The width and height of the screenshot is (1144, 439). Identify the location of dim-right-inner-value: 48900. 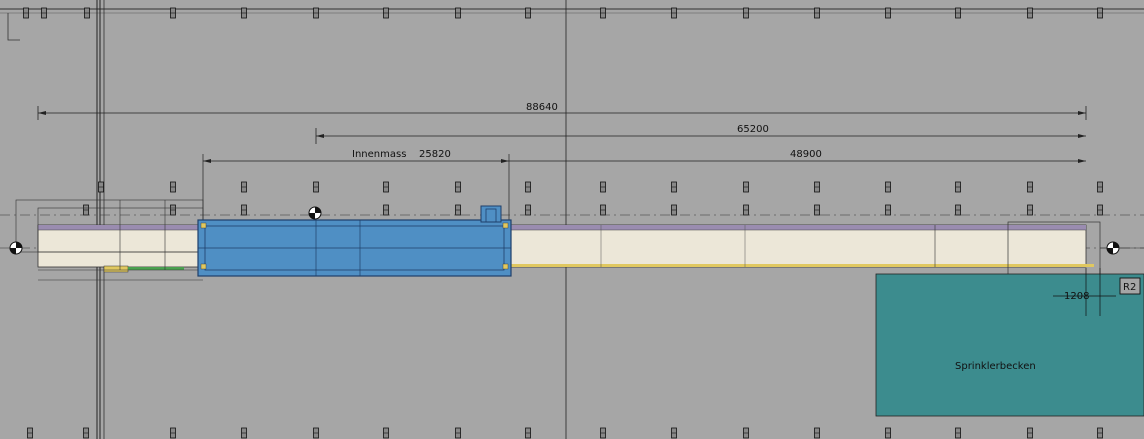
(806, 154).